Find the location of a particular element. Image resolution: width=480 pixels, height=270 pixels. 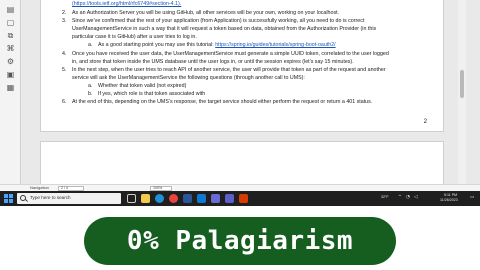

banner: 0% Palagiarism is located at coordinates (240, 241).